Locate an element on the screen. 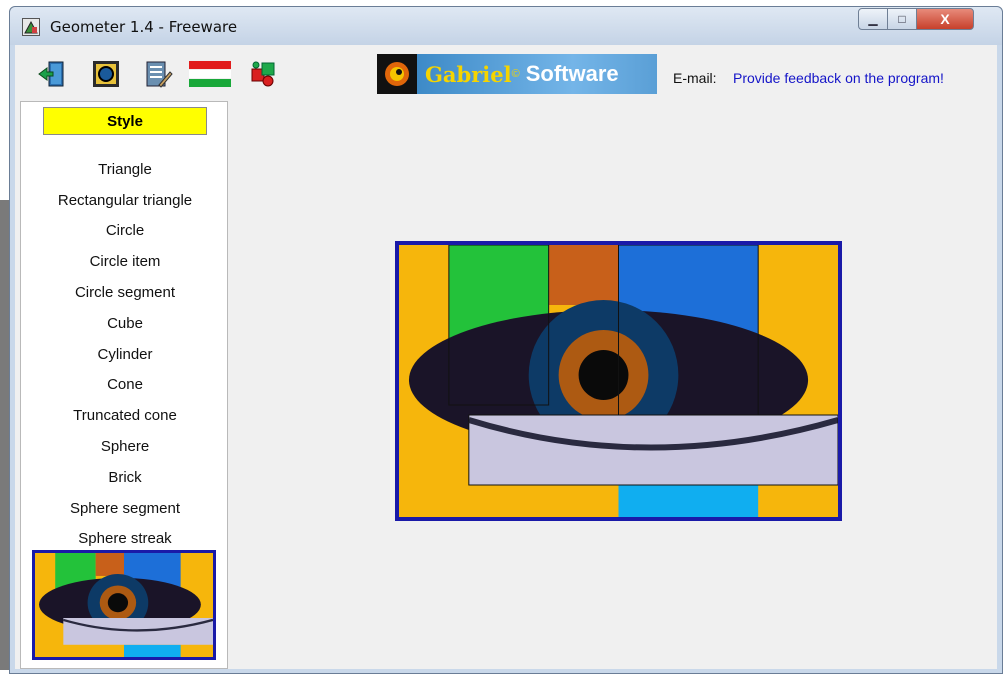  exit-icon is located at coordinates (52, 74).